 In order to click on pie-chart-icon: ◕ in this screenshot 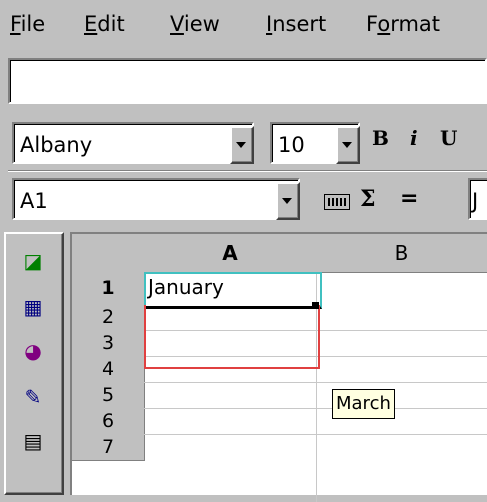, I will do `click(33, 351)`.